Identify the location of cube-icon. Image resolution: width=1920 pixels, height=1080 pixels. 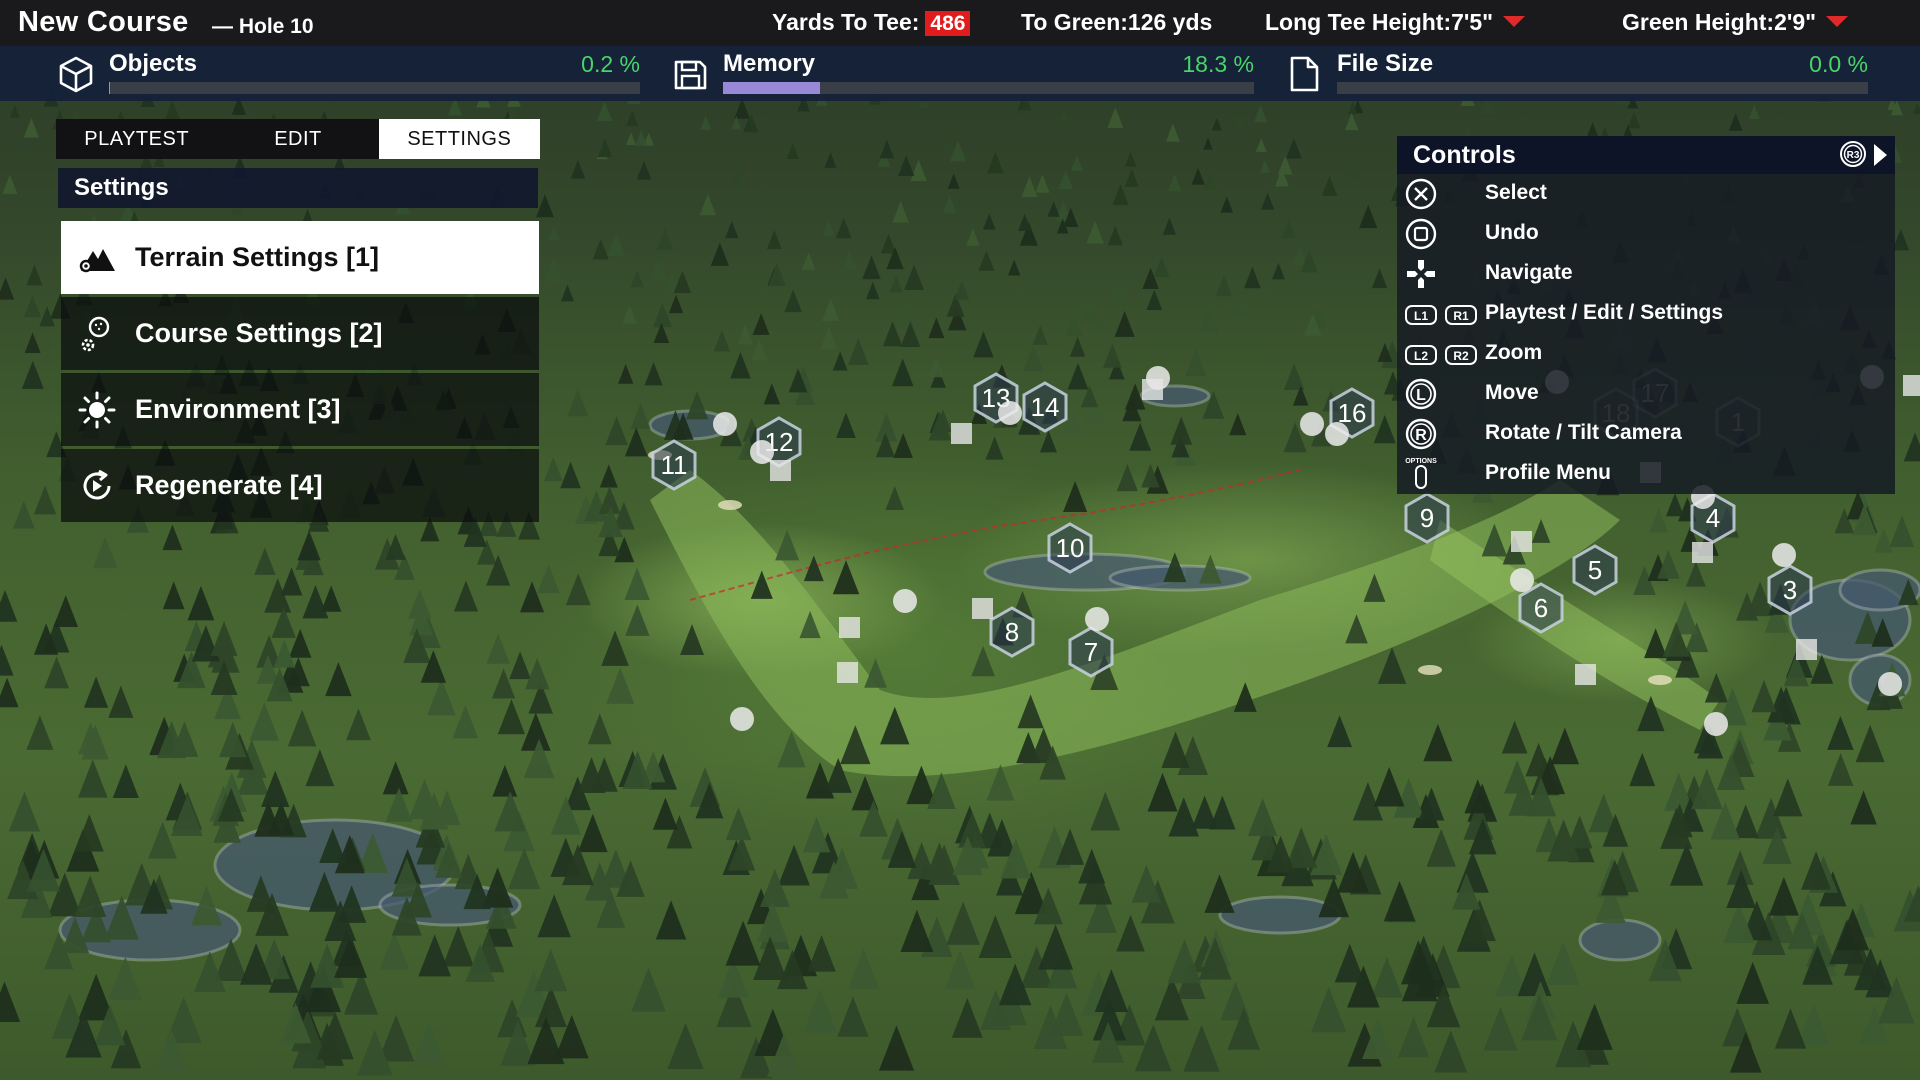
(76, 74).